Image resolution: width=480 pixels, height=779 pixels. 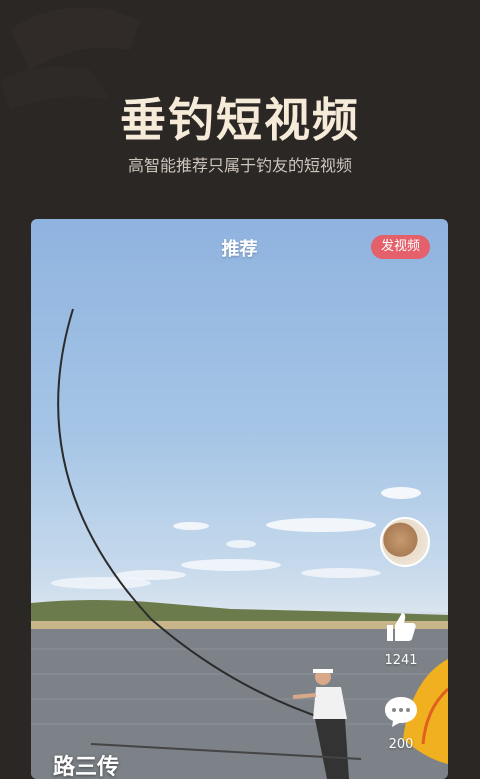 I want to click on like-count: 1241, so click(x=401, y=660).